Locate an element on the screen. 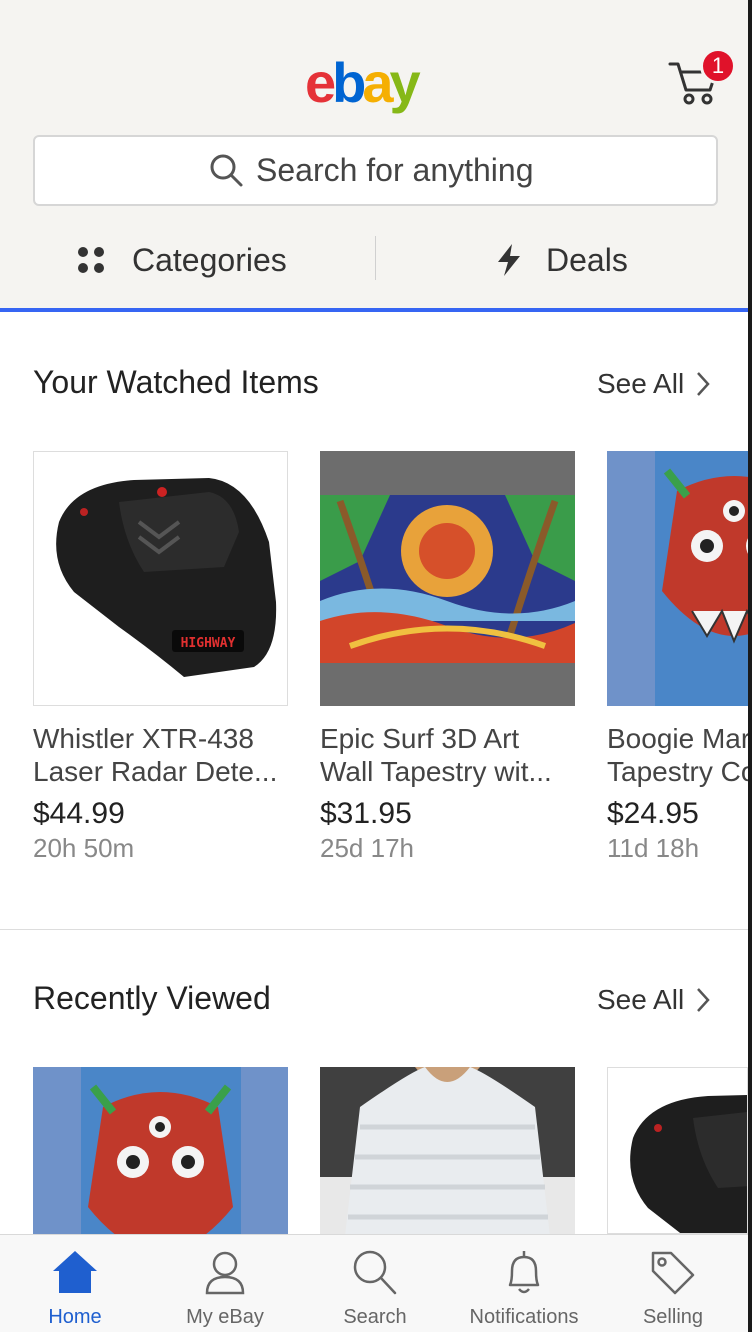  cart-count-badge: 1 is located at coordinates (718, 66).